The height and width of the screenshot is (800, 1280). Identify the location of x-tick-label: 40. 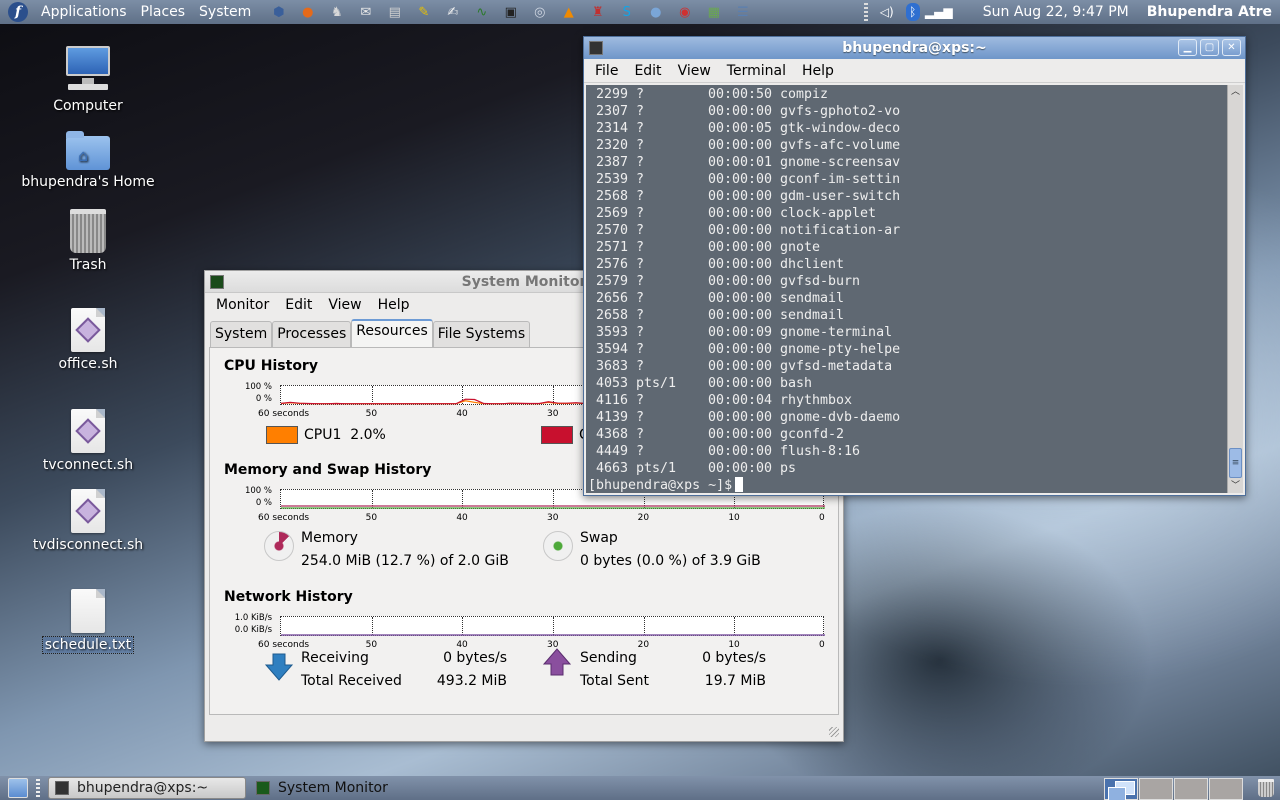
(462, 645).